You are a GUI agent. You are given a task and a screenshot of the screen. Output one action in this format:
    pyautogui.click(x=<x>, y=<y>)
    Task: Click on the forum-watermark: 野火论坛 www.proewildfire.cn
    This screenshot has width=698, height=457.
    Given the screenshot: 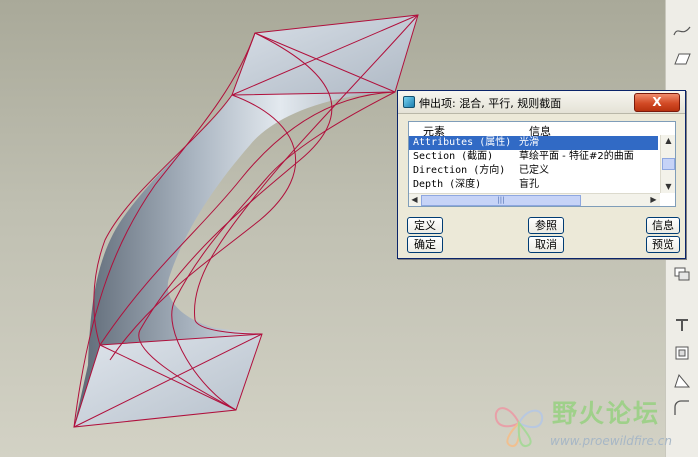 What is the action you would take?
    pyautogui.click(x=593, y=424)
    